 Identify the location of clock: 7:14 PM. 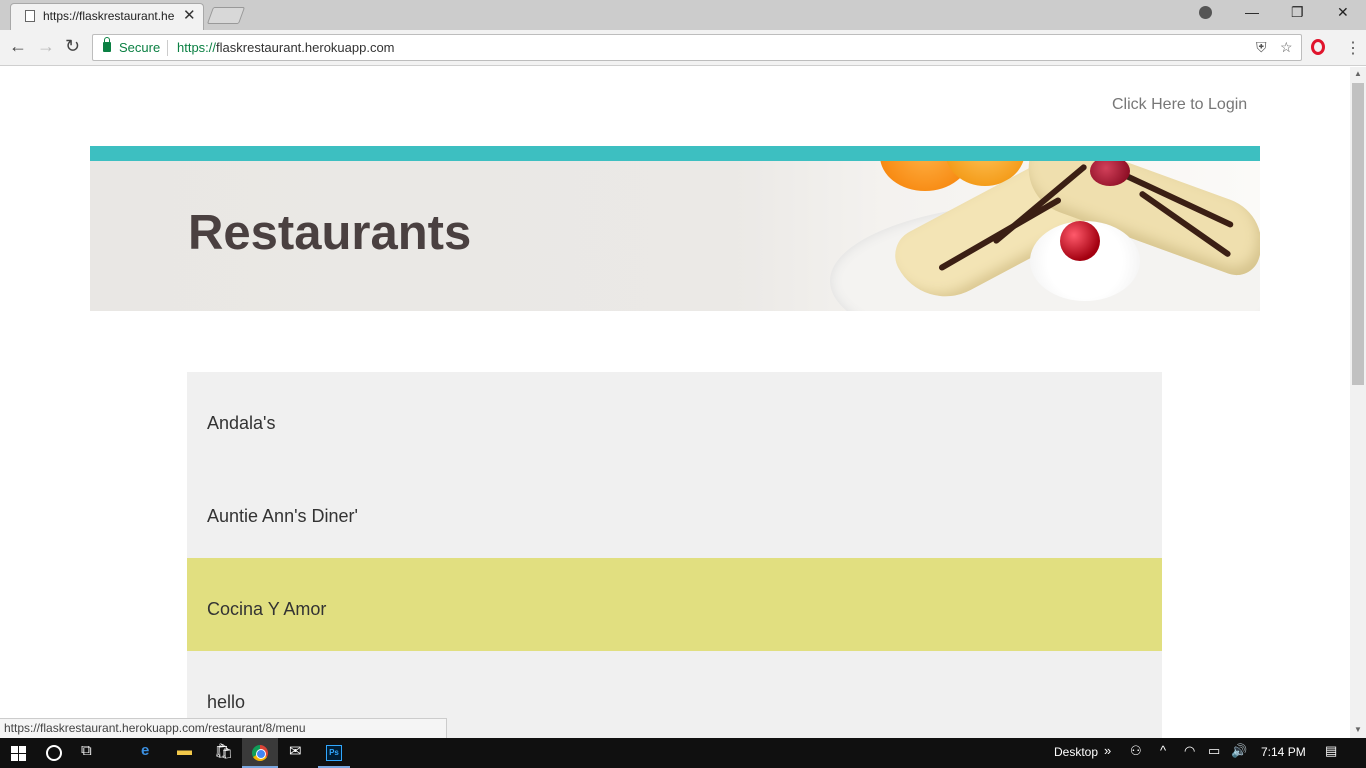
(1283, 752).